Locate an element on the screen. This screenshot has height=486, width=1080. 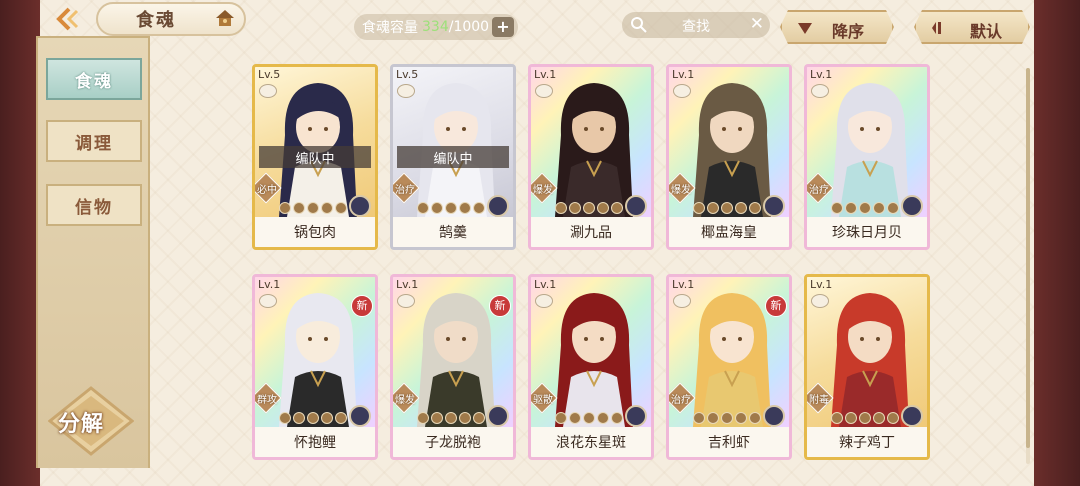
tab-xinwu: 信物 is located at coordinates (94, 205).